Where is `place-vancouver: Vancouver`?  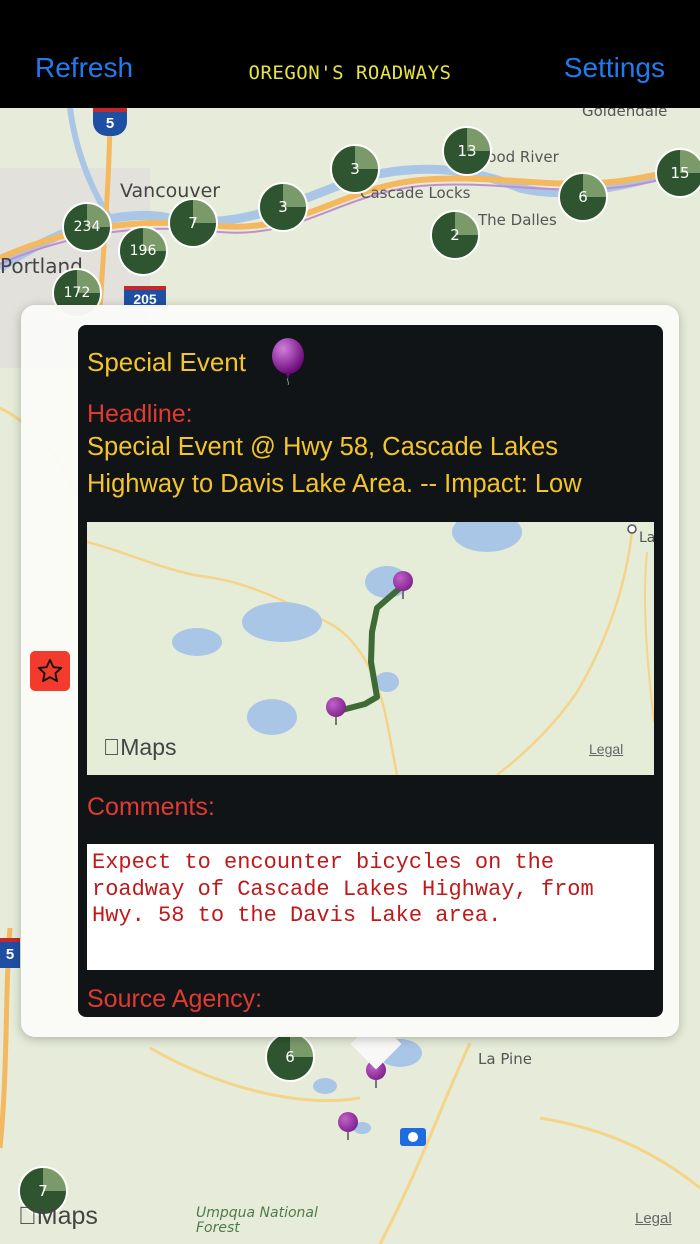
place-vancouver: Vancouver is located at coordinates (170, 191).